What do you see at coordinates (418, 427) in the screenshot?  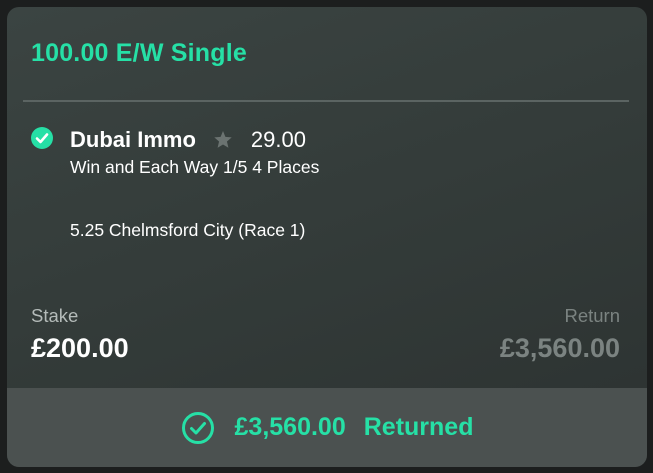 I see `returned-status: Returned` at bounding box center [418, 427].